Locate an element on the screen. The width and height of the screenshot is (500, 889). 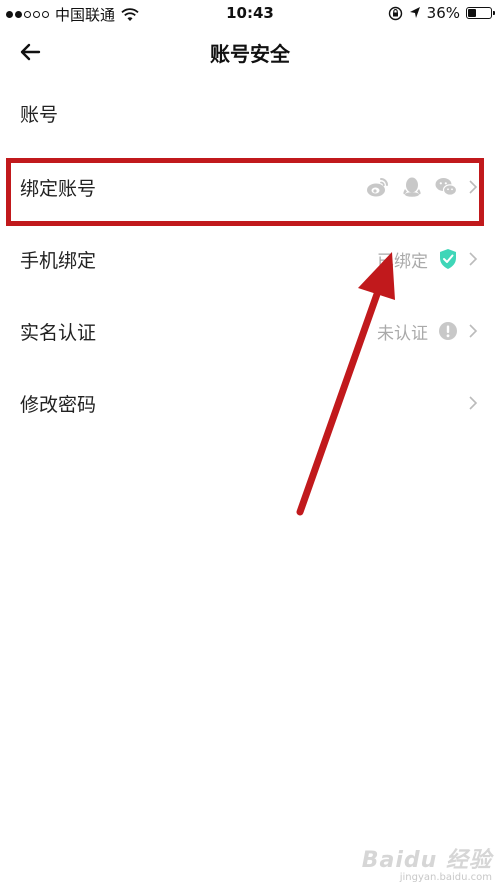
battery-fill is located at coordinates (472, 13).